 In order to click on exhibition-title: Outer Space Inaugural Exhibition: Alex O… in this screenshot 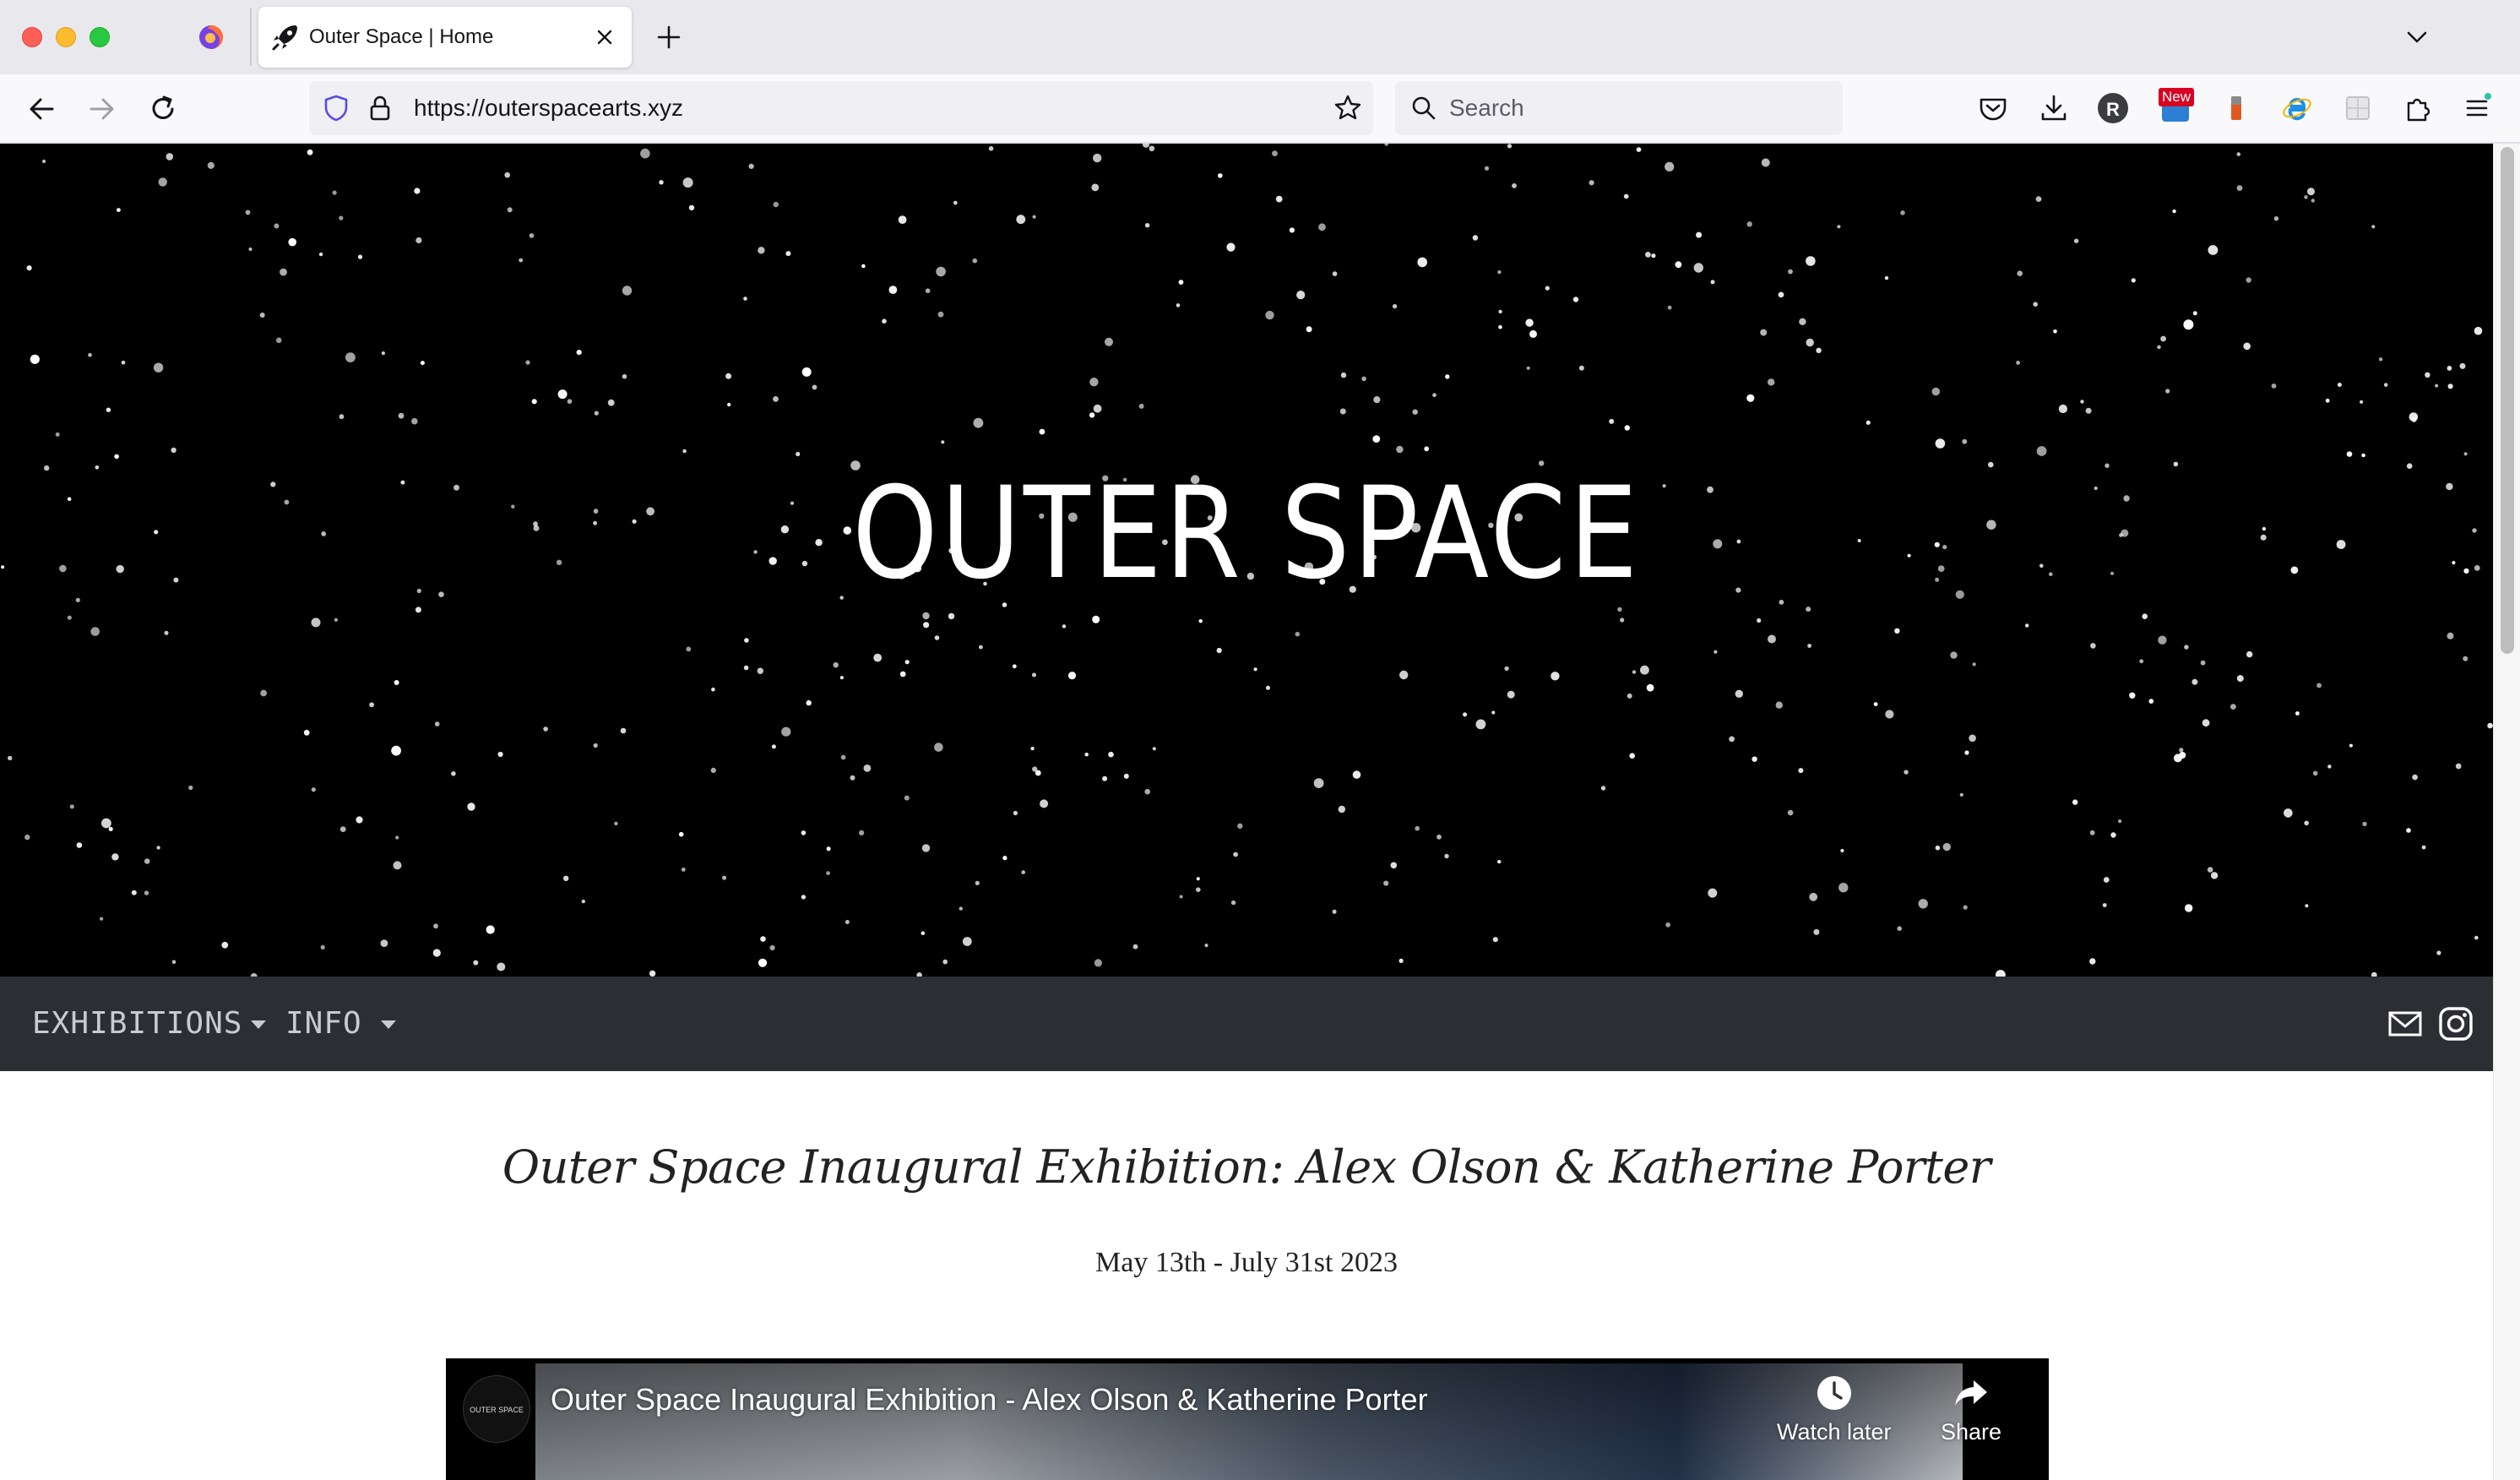, I will do `click(1246, 1167)`.